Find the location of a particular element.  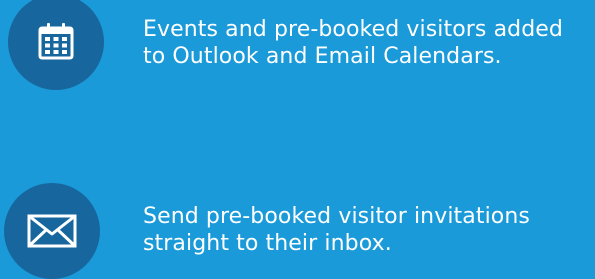

feature-text-line-2: straight to their inbox. is located at coordinates (267, 243).